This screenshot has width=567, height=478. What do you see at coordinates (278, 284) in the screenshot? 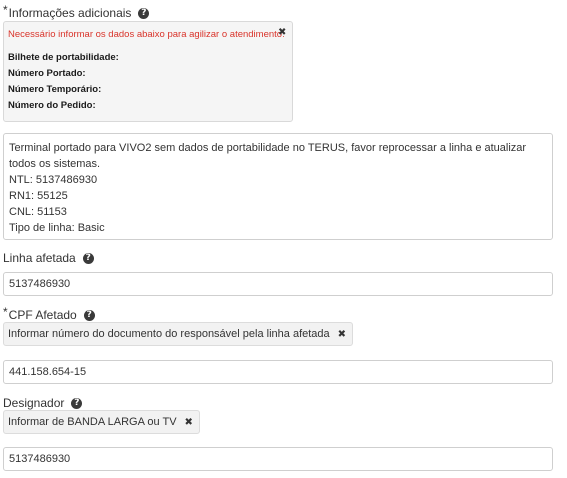
I see `linha-afetada-input: 5137486930` at bounding box center [278, 284].